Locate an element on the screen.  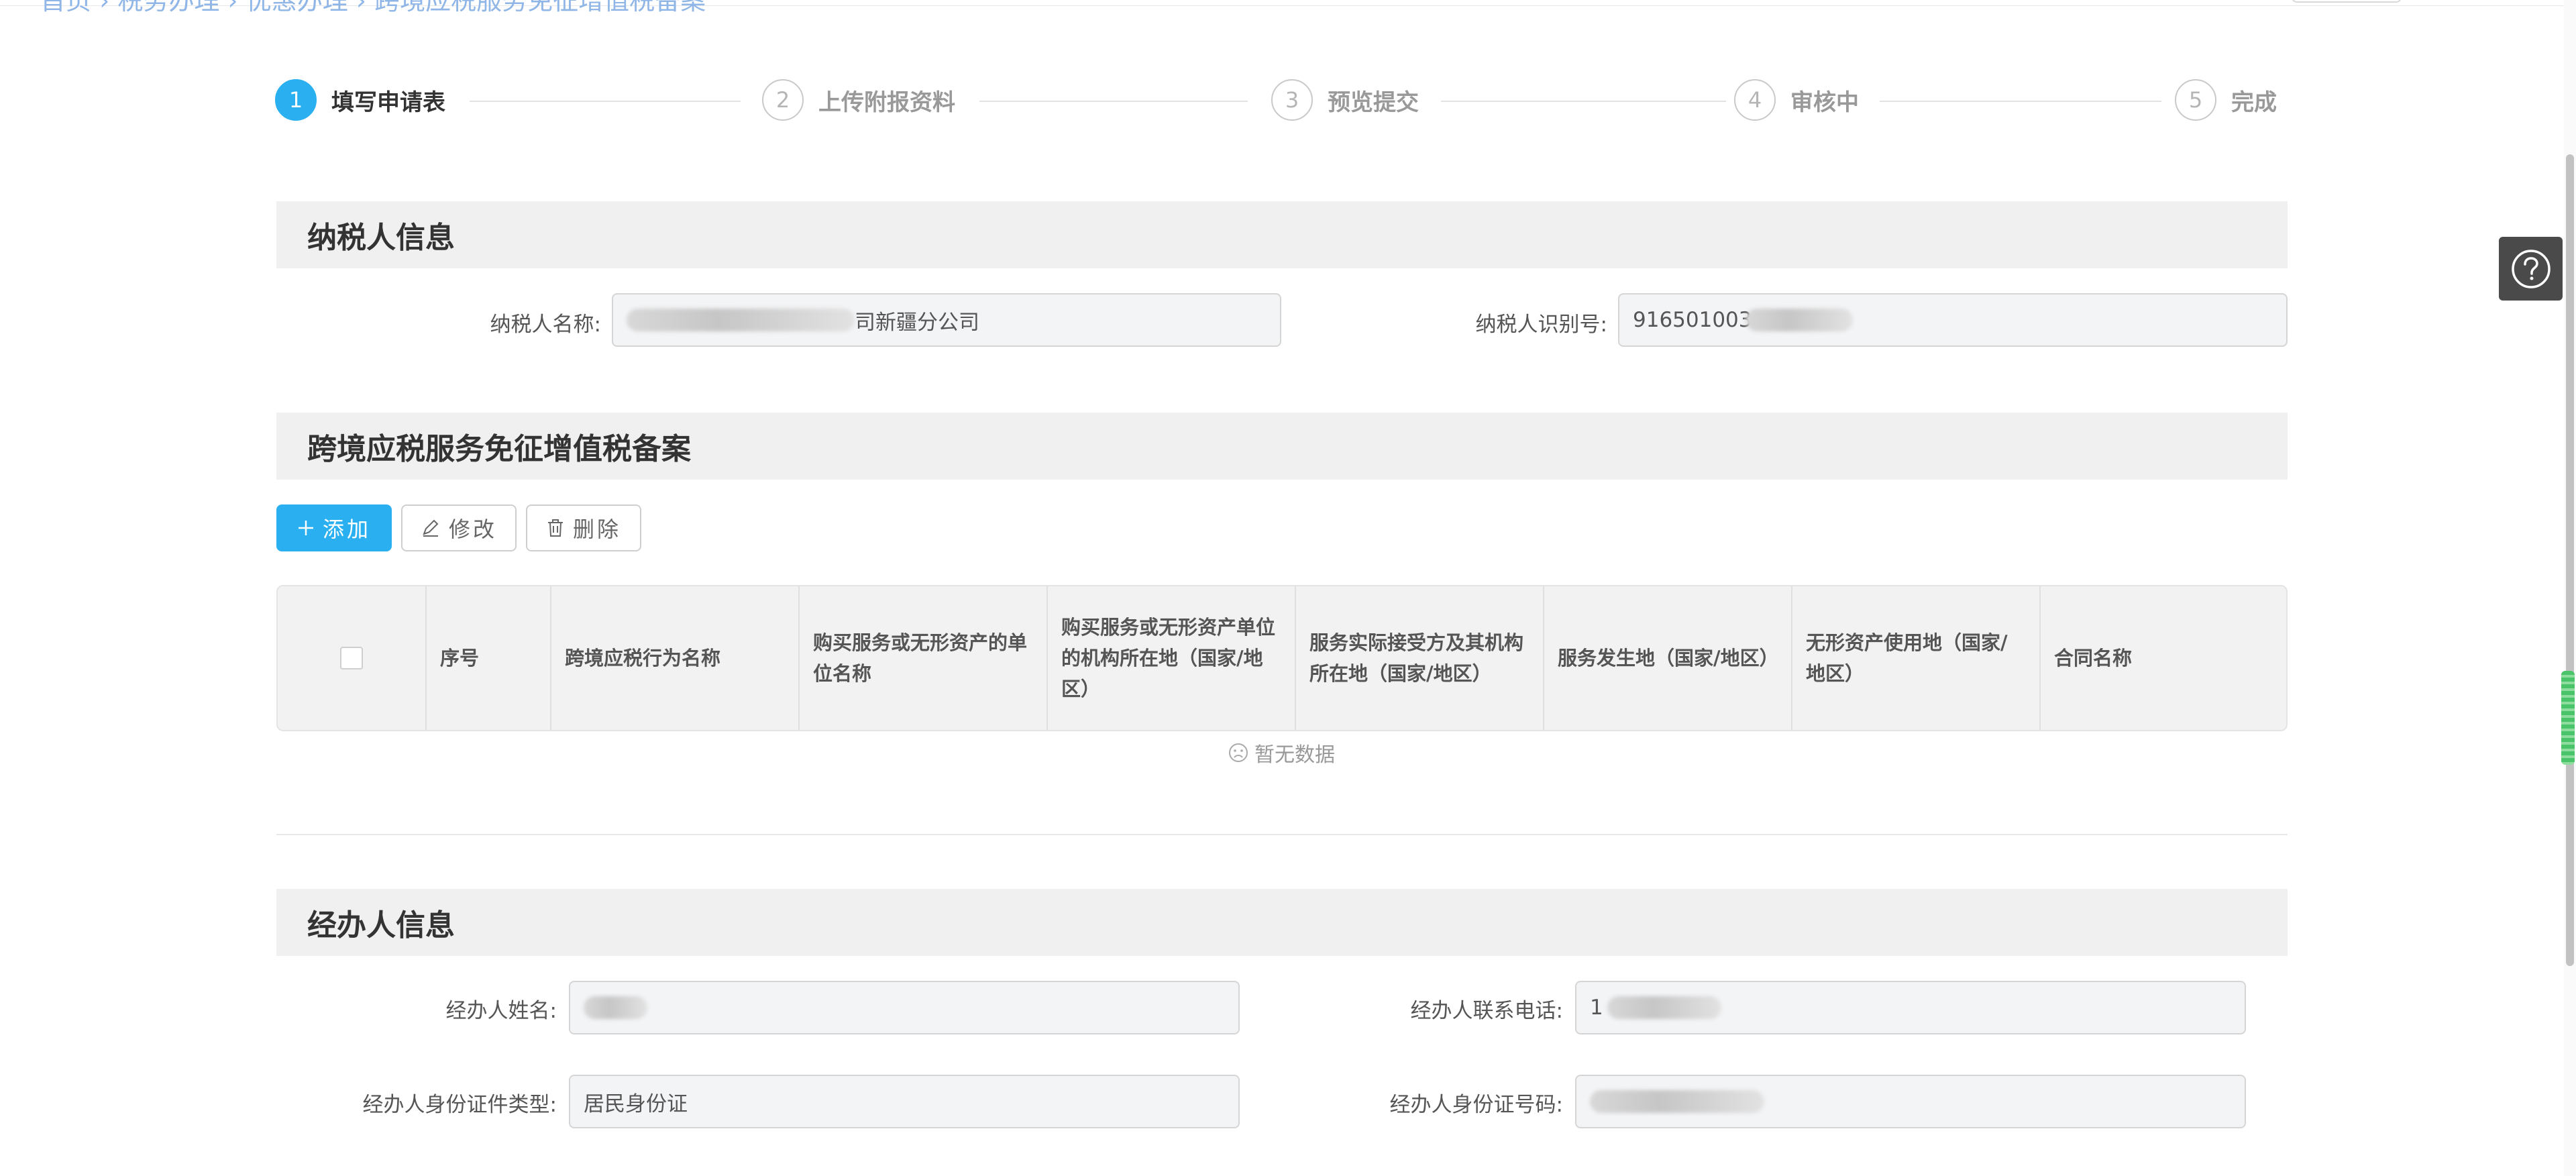
breadcrumb: 首页 › 税务办理 › 优惠办理 › 跨境应税服务免征增值税备案 is located at coordinates (373, 8).